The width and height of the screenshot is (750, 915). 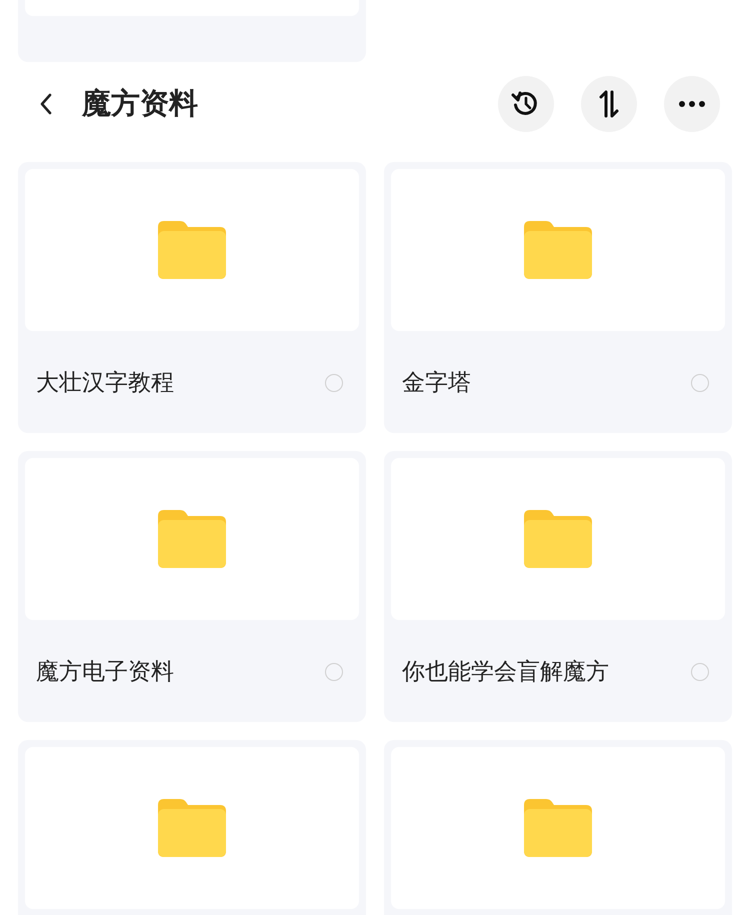 I want to click on folder-name: 大壮汉字教程, so click(x=105, y=383).